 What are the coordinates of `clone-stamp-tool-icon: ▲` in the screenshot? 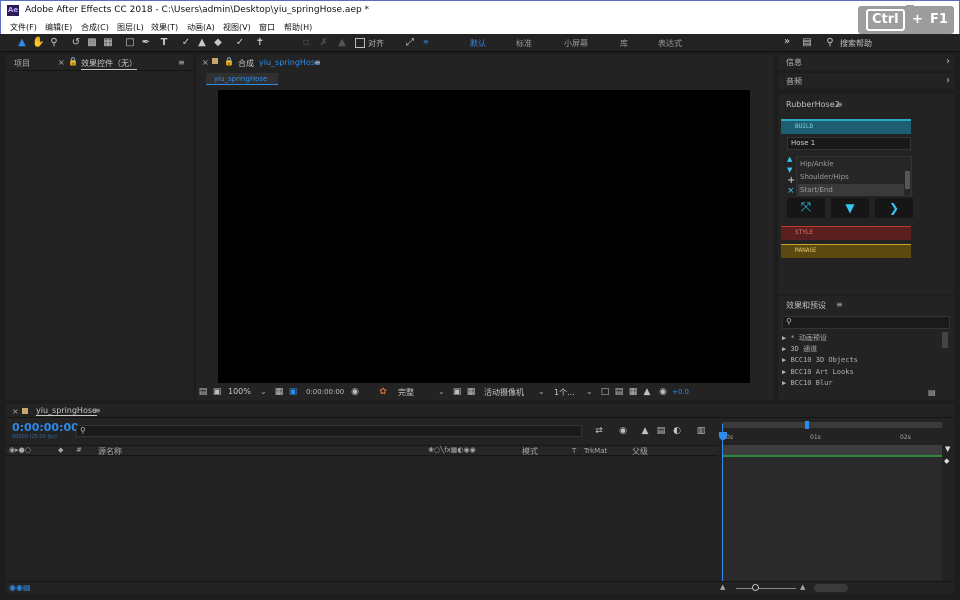 It's located at (202, 43).